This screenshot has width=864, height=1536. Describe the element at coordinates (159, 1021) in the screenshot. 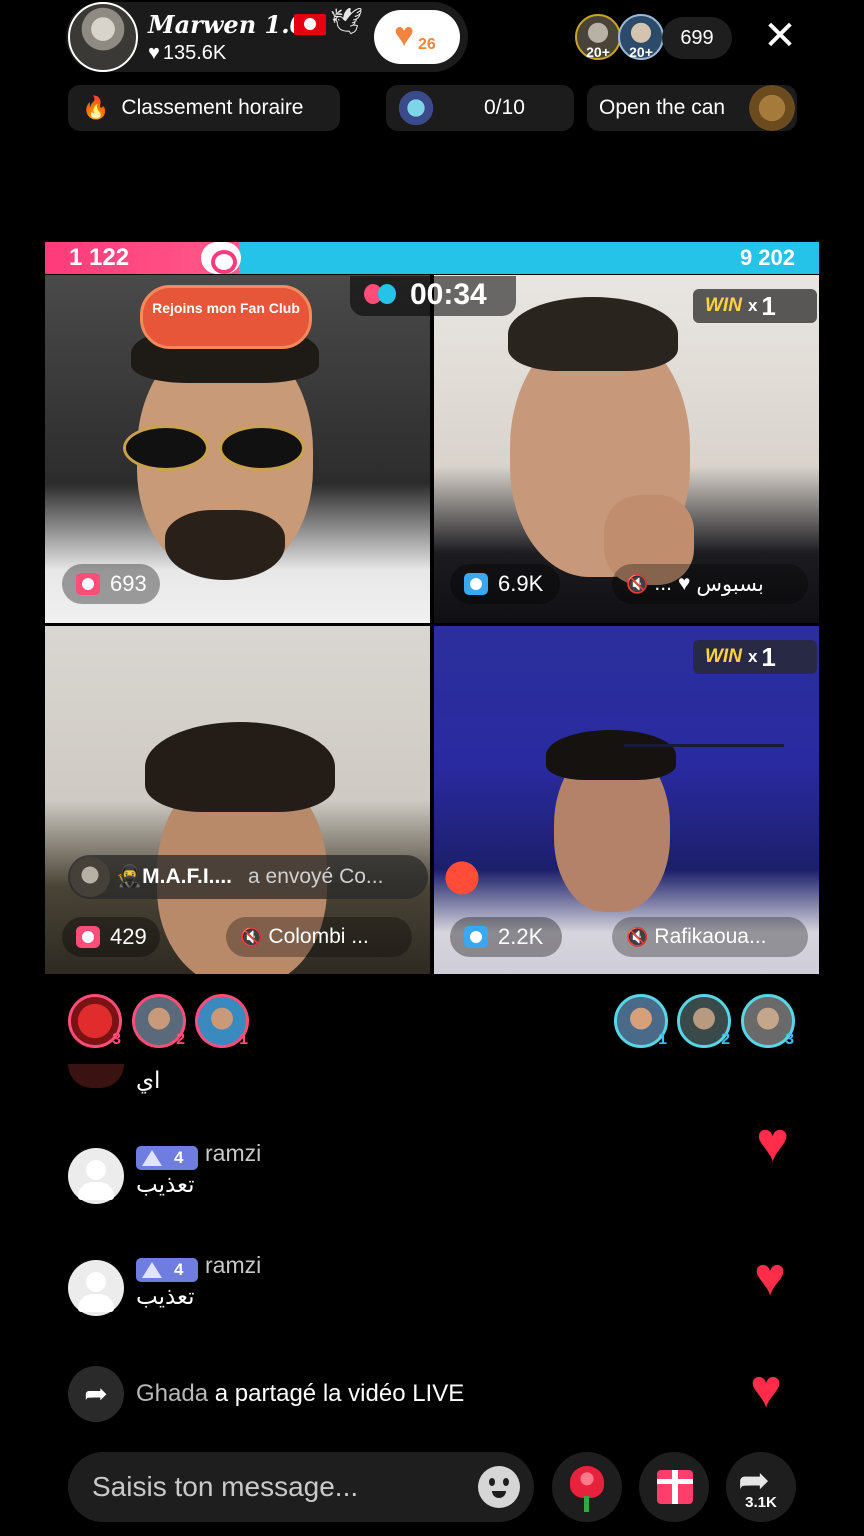

I see `left-supporter-avatar: 2` at that location.